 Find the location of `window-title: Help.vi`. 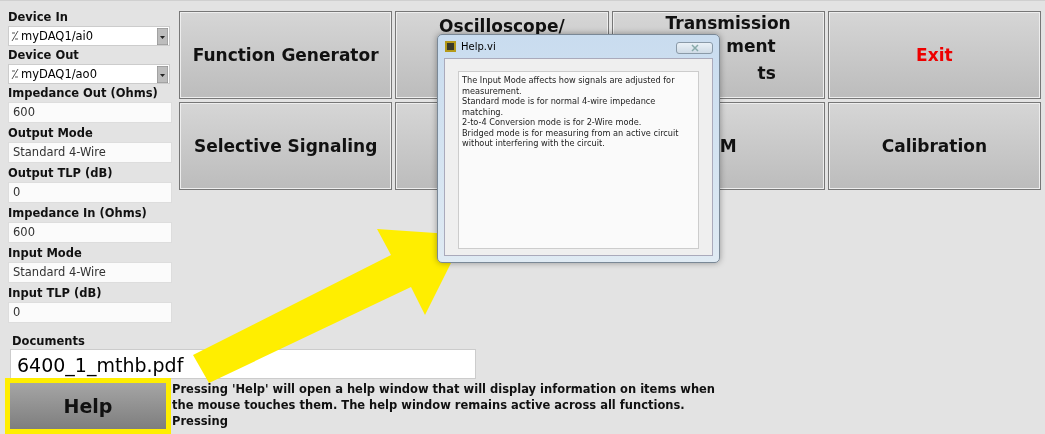

window-title: Help.vi is located at coordinates (479, 46).